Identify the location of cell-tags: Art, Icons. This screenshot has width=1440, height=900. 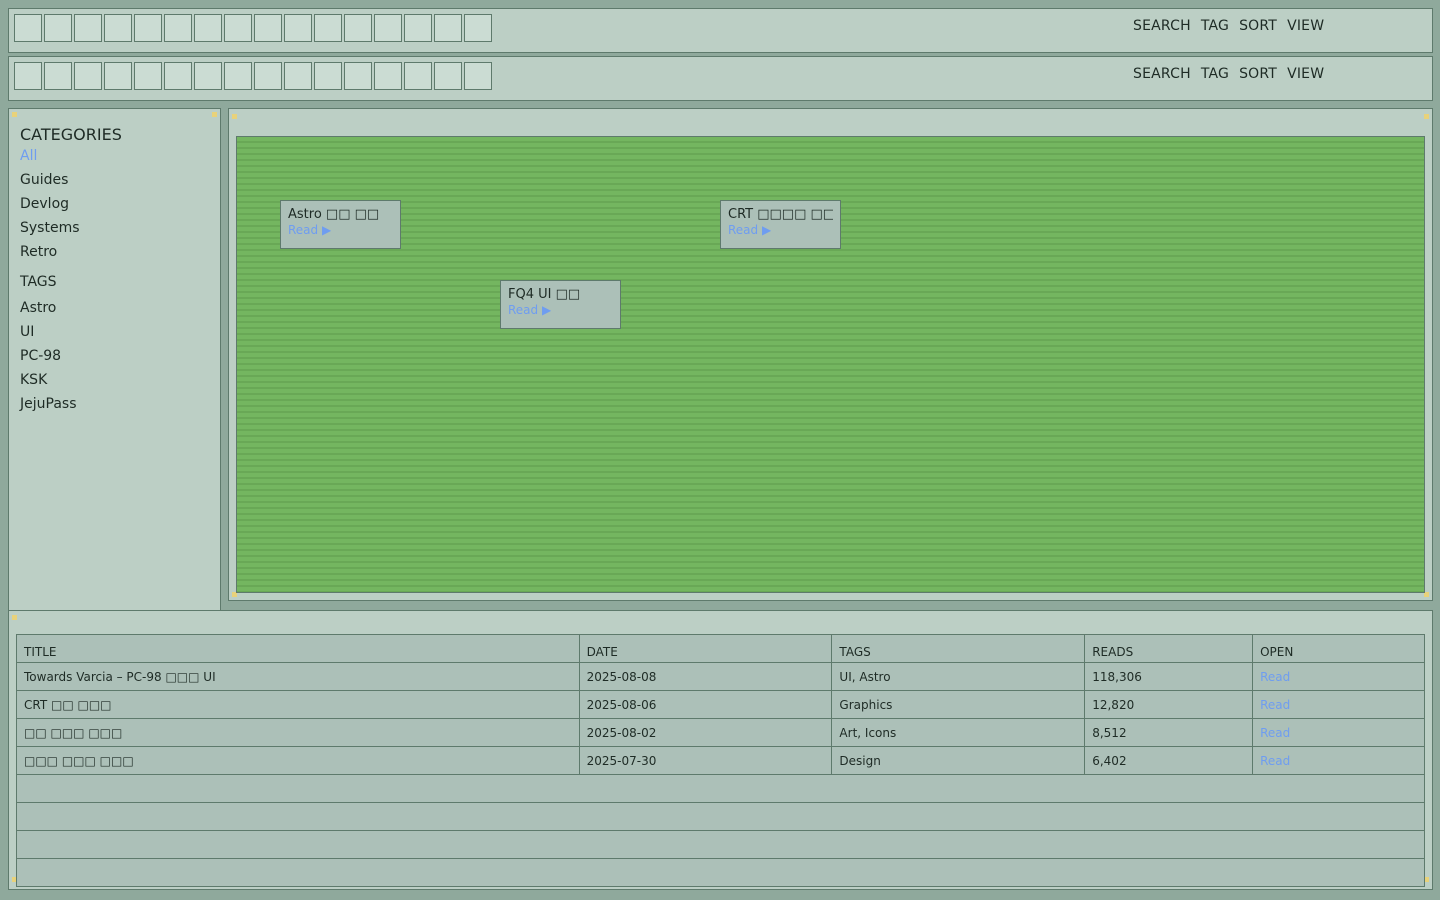
(958, 732).